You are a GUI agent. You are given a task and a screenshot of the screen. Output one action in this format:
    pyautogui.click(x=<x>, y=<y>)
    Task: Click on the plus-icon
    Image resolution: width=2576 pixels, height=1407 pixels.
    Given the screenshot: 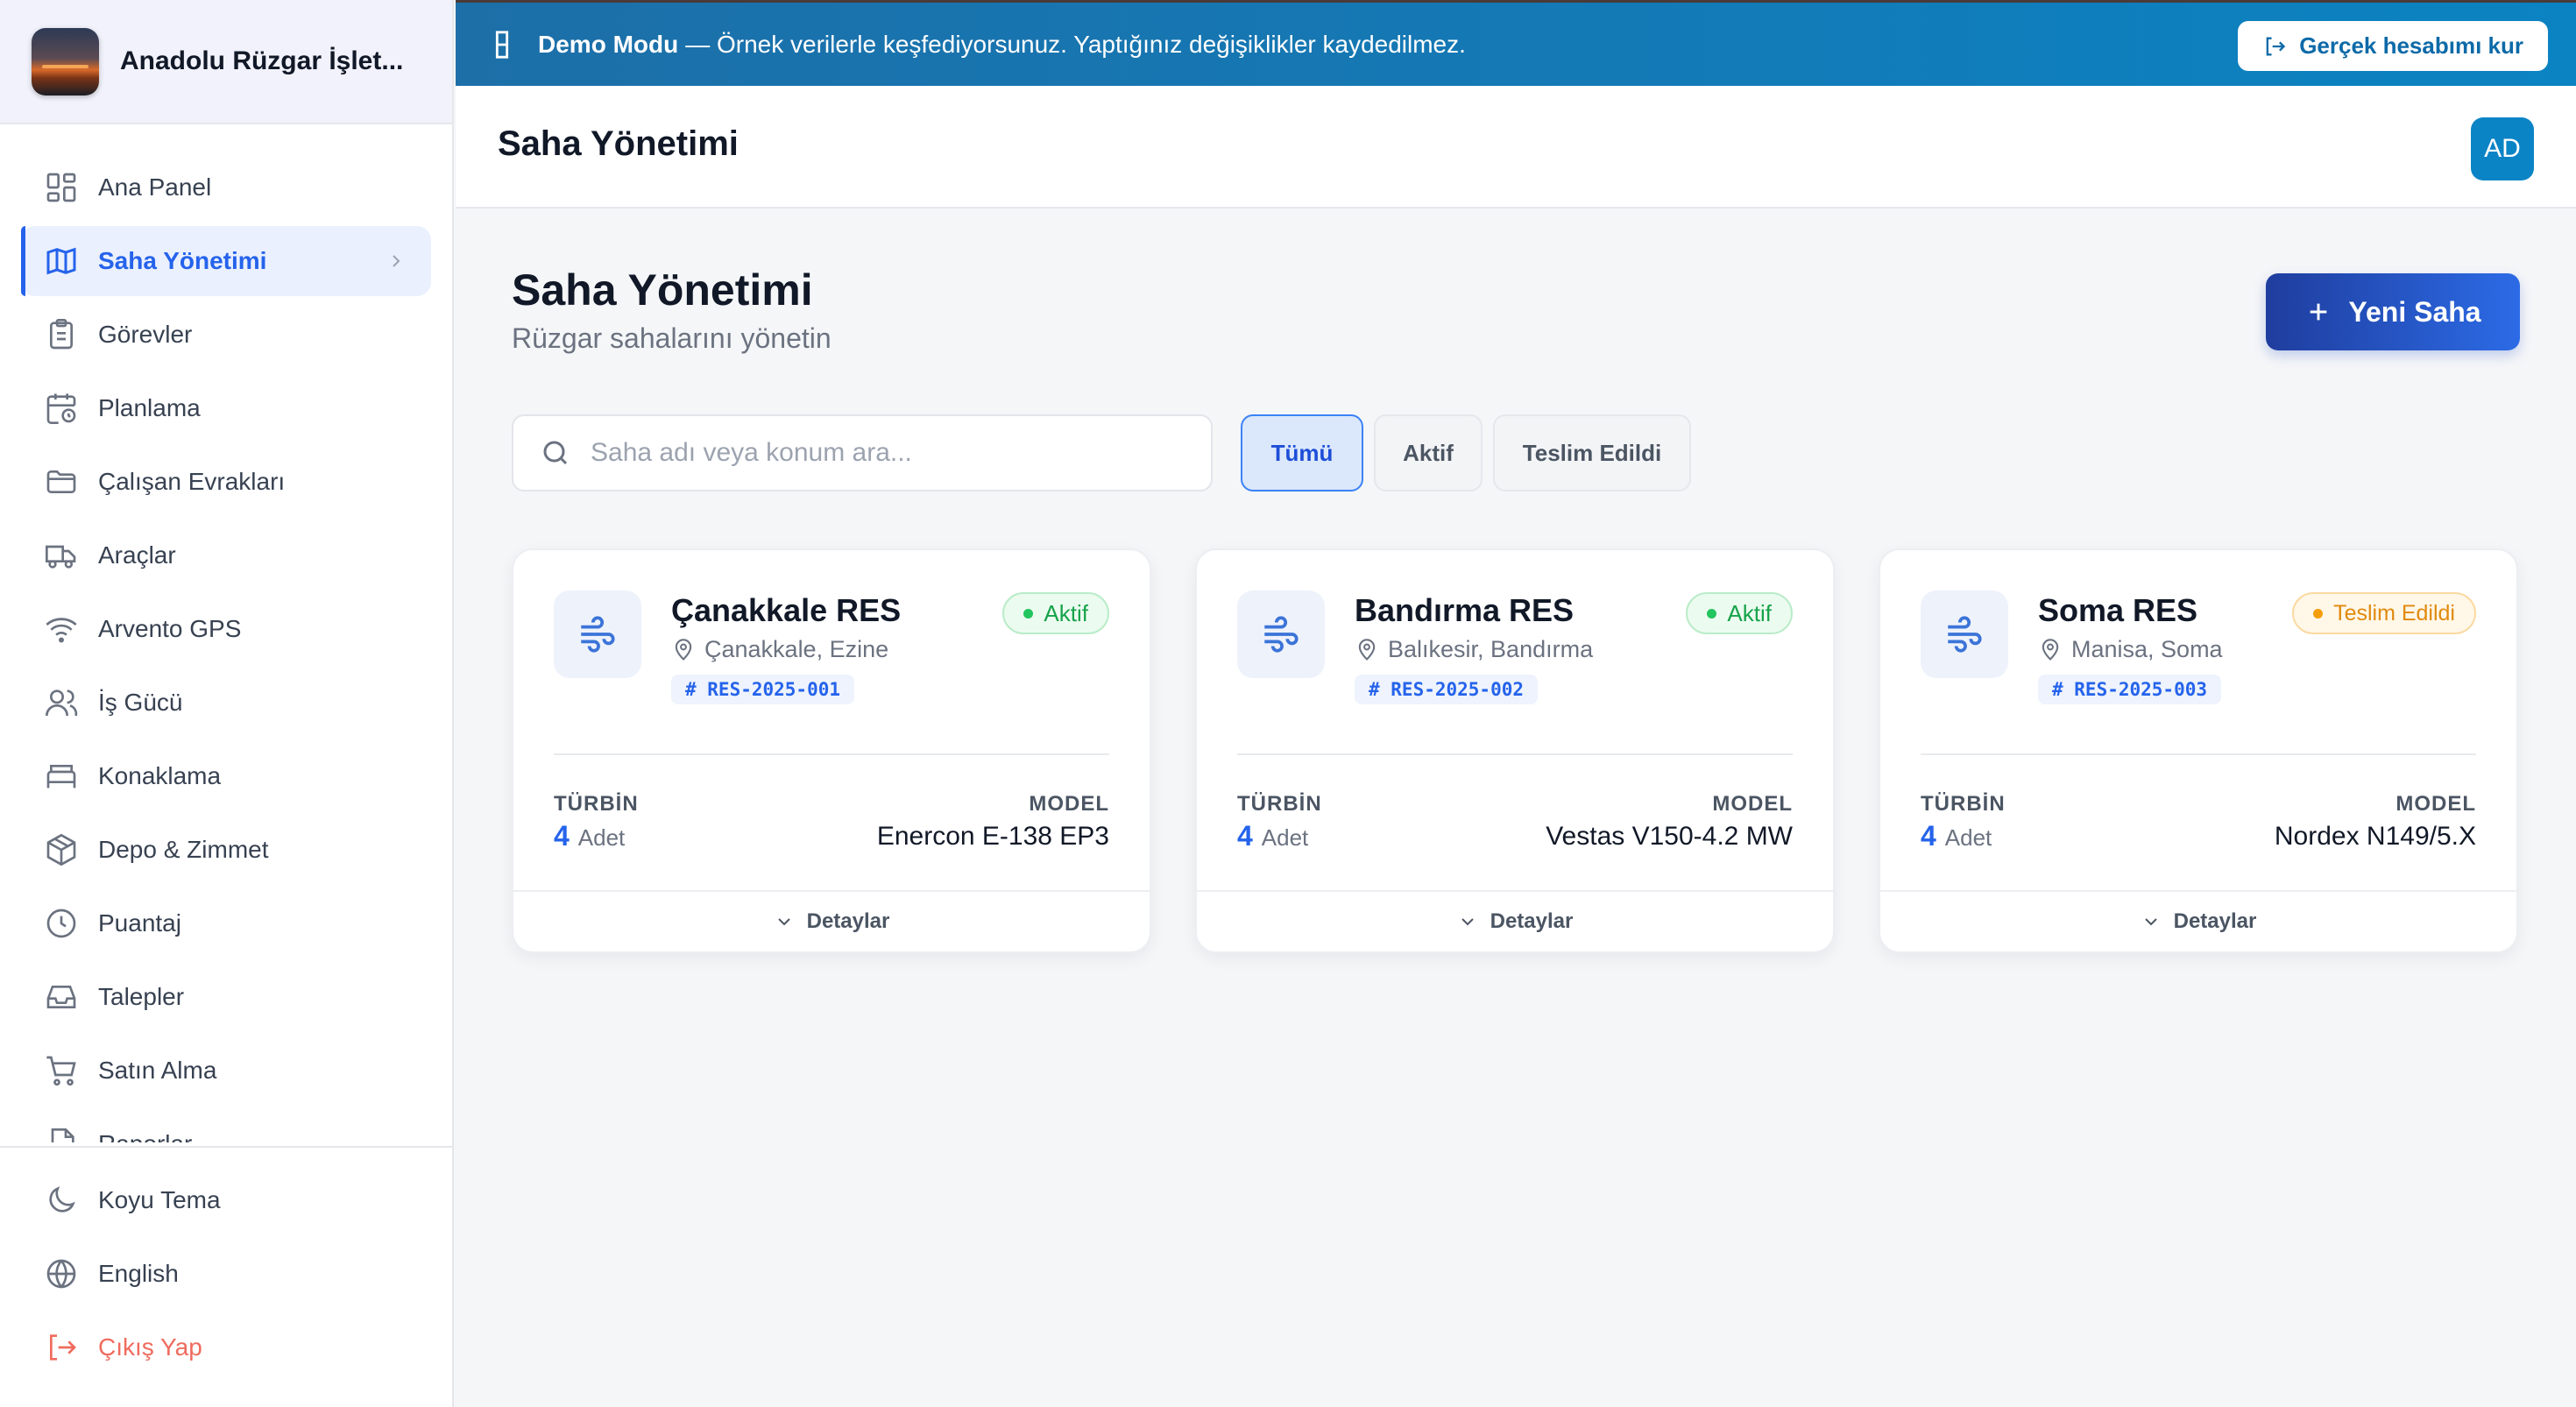 What is the action you would take?
    pyautogui.click(x=2319, y=312)
    